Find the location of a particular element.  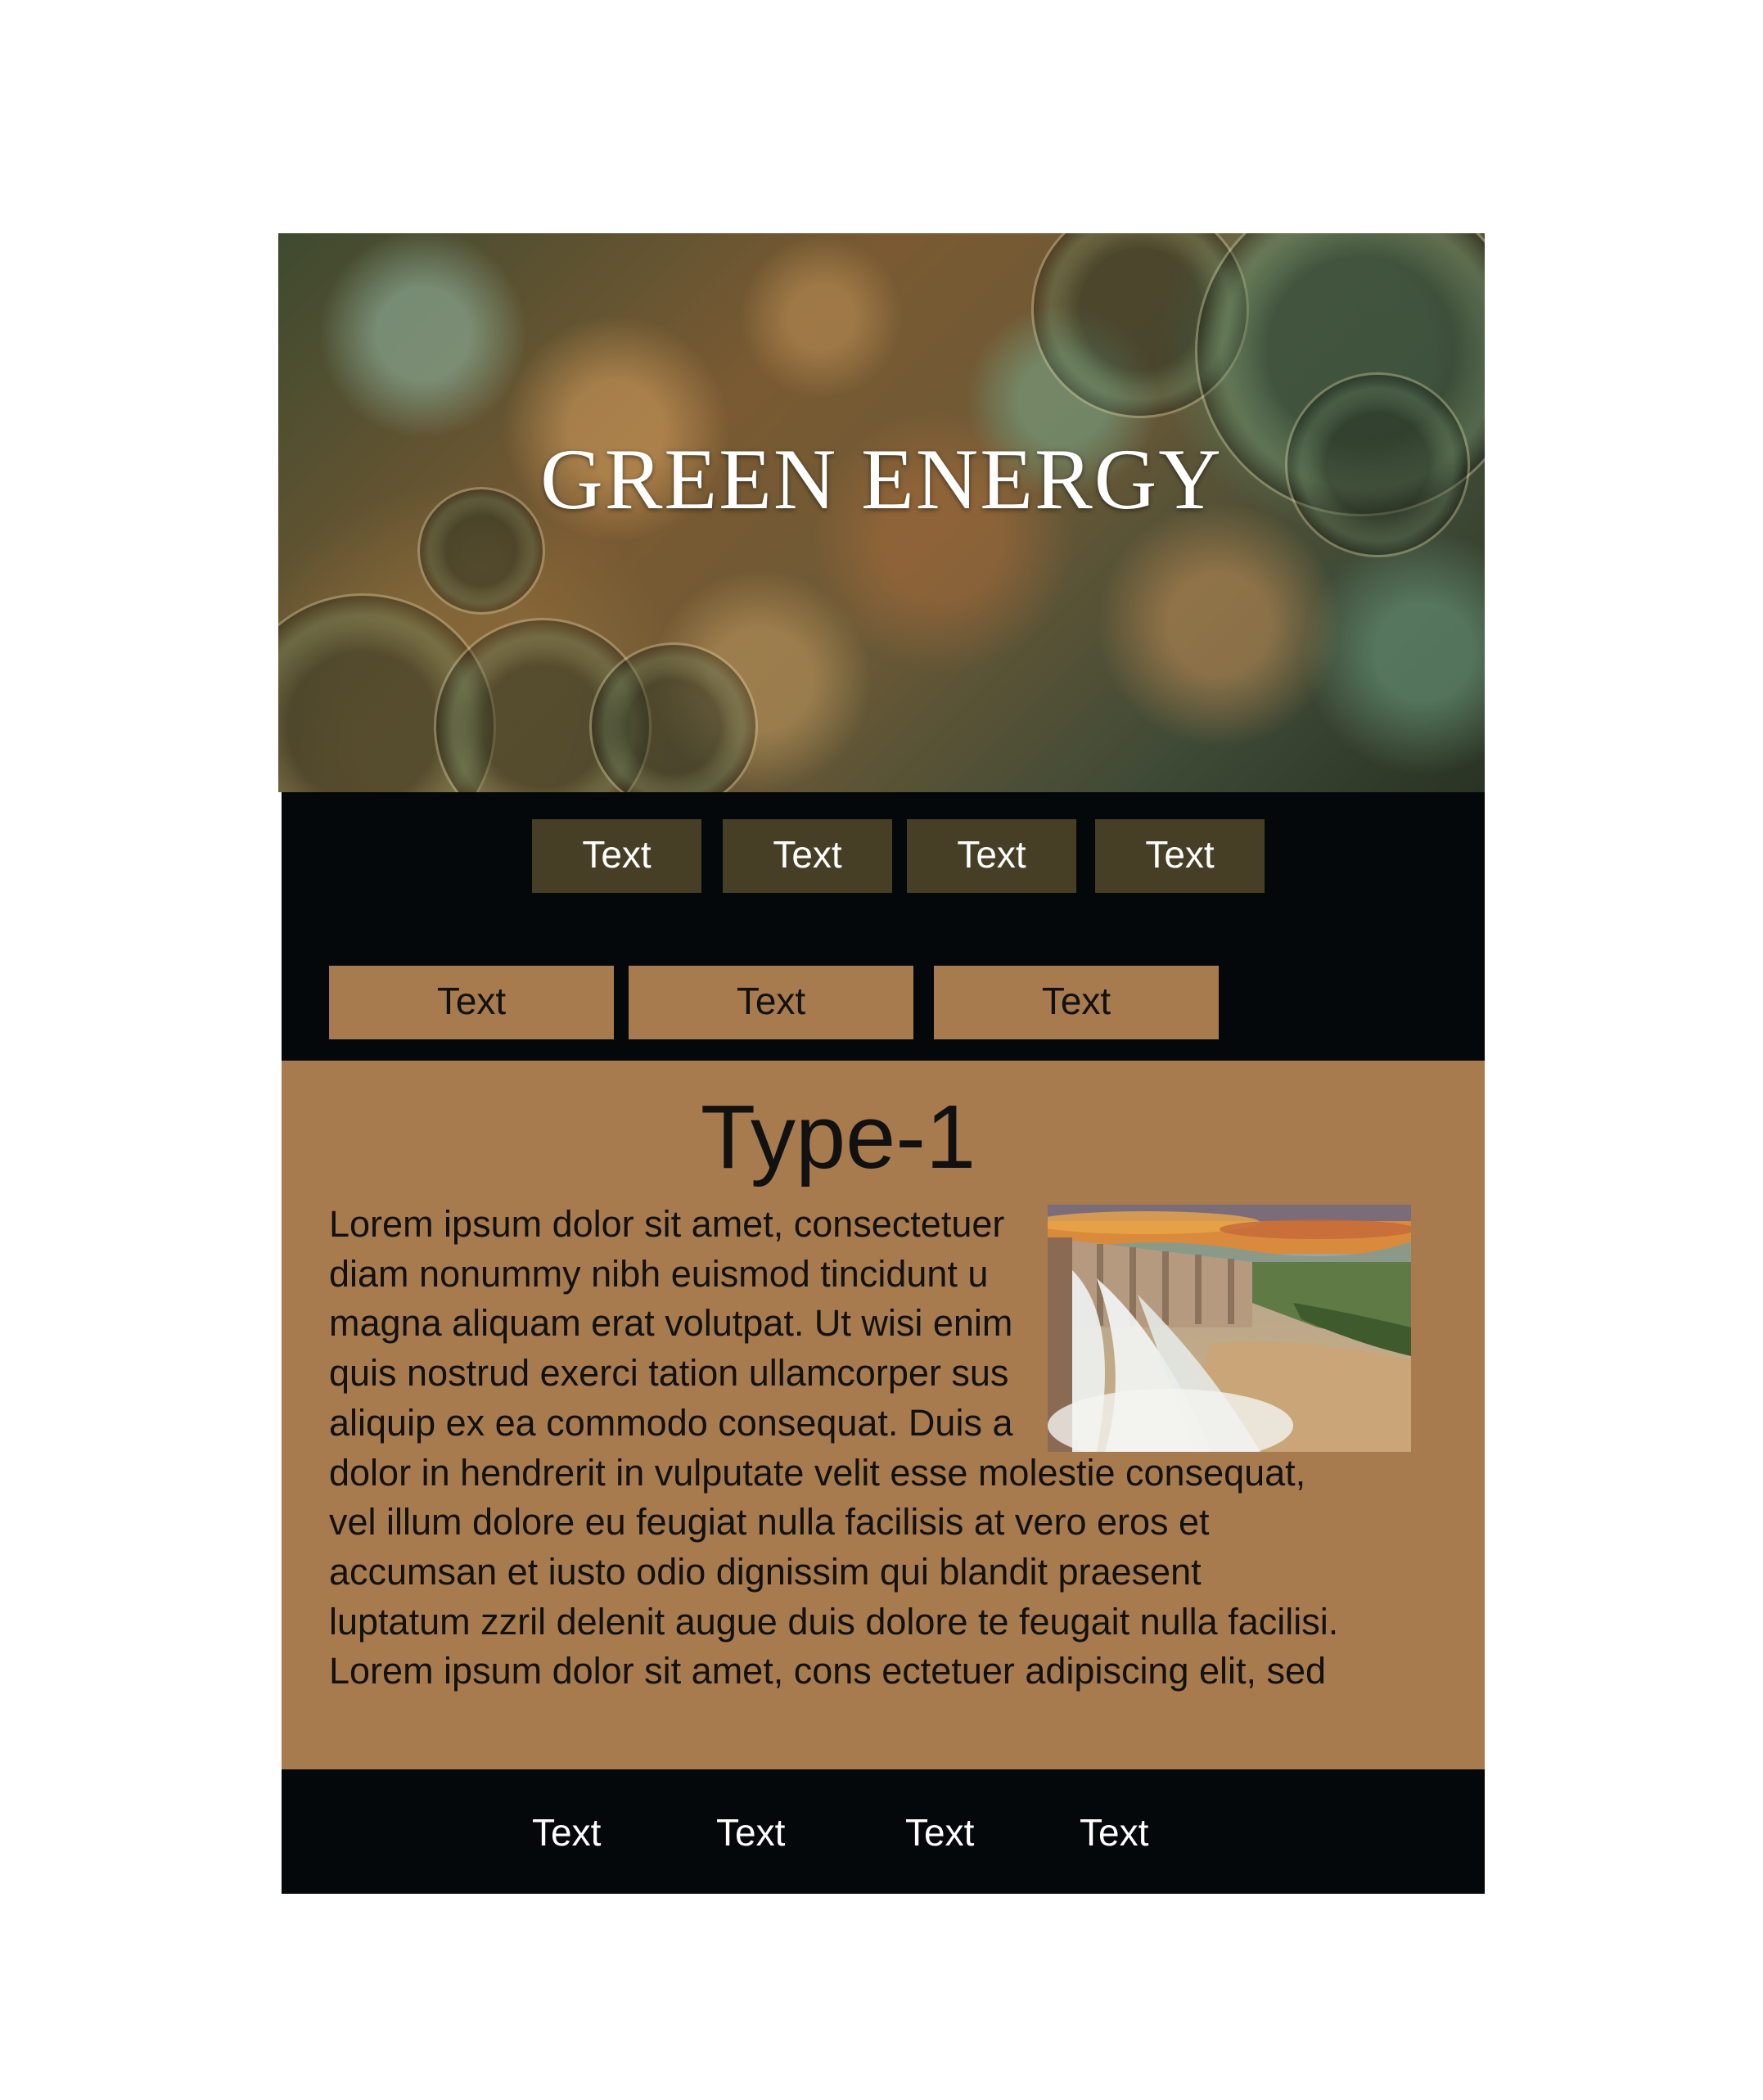

footer-link-3: Text is located at coordinates (939, 1832).